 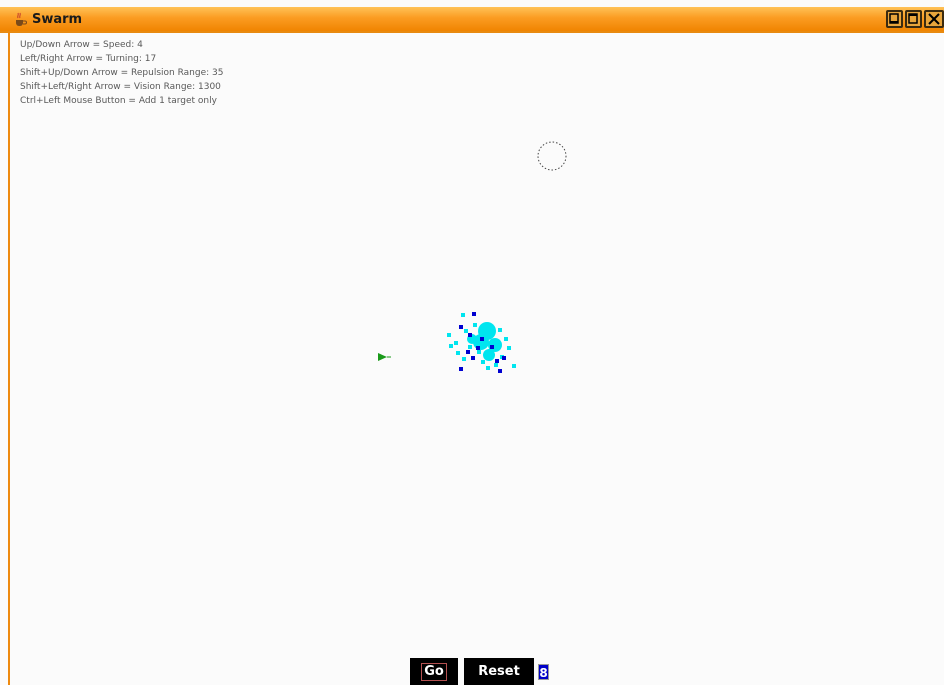 What do you see at coordinates (57, 19) in the screenshot?
I see `window-title: Swarm` at bounding box center [57, 19].